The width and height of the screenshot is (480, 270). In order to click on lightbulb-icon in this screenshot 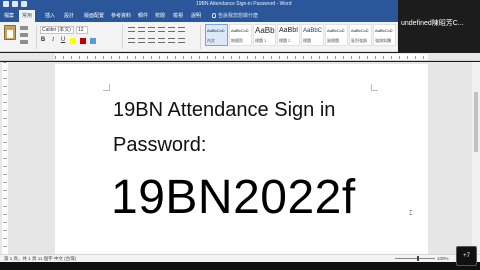, I will do `click(214, 15)`.